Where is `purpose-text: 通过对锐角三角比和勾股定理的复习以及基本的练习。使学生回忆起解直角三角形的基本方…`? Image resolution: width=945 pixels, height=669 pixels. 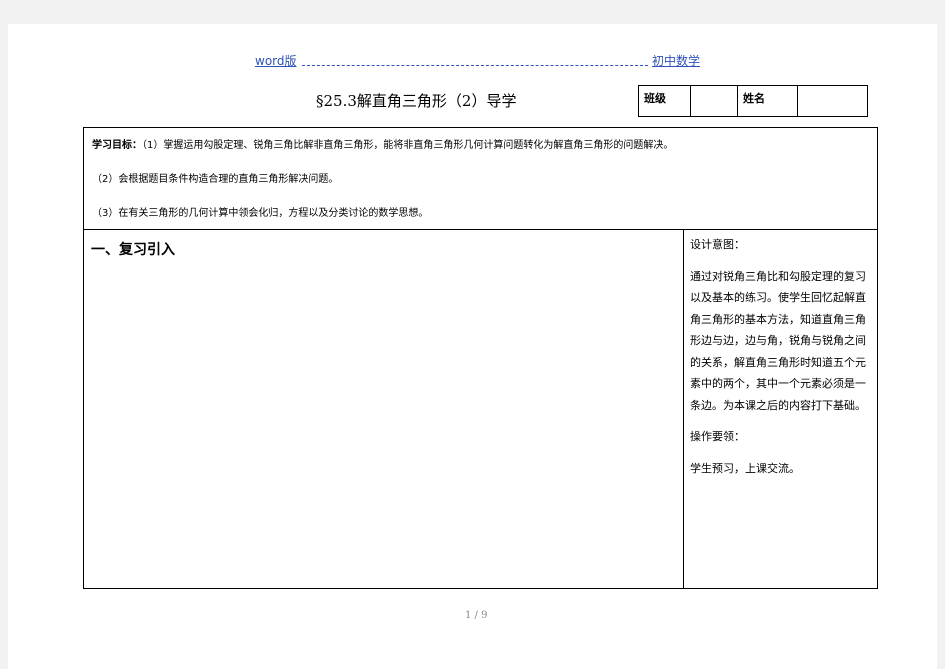
purpose-text: 通过对锐角三角比和勾股定理的复习以及基本的练习。使学生回忆起解直角三角形的基本方… is located at coordinates (778, 340).